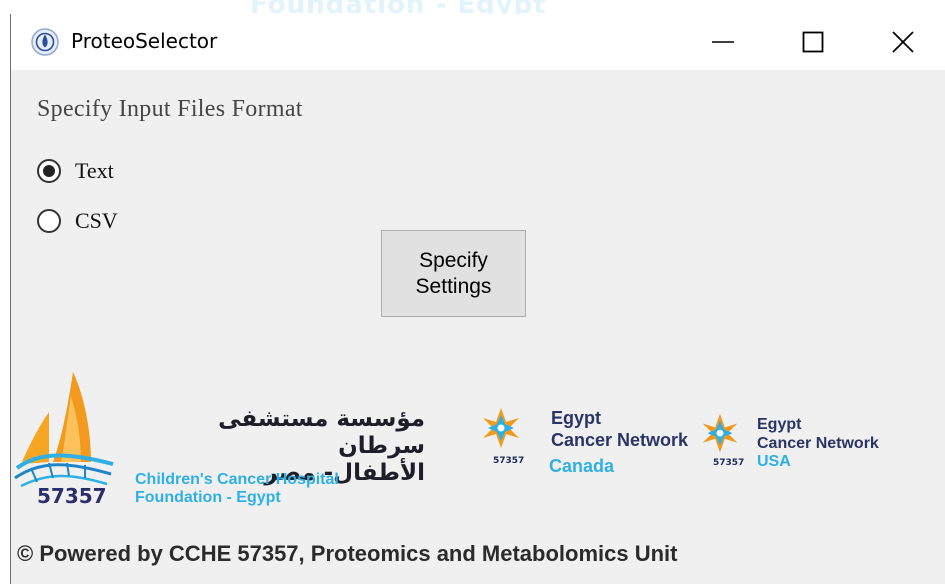  I want to click on ecn-canada-number: 57357, so click(509, 461).